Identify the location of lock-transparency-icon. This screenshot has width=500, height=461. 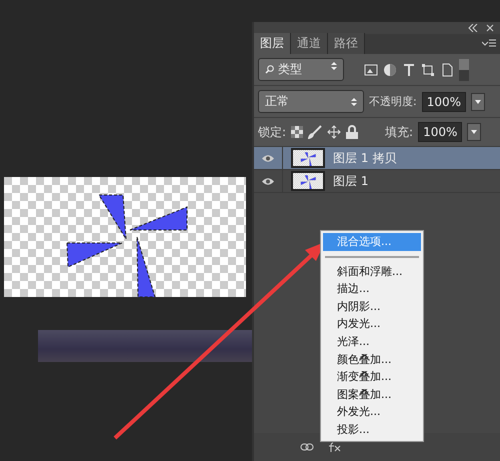
(297, 132).